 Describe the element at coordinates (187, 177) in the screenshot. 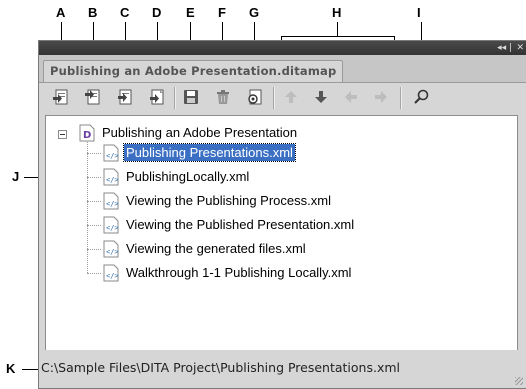

I see `tree-item: PublishingLocally.xml` at that location.